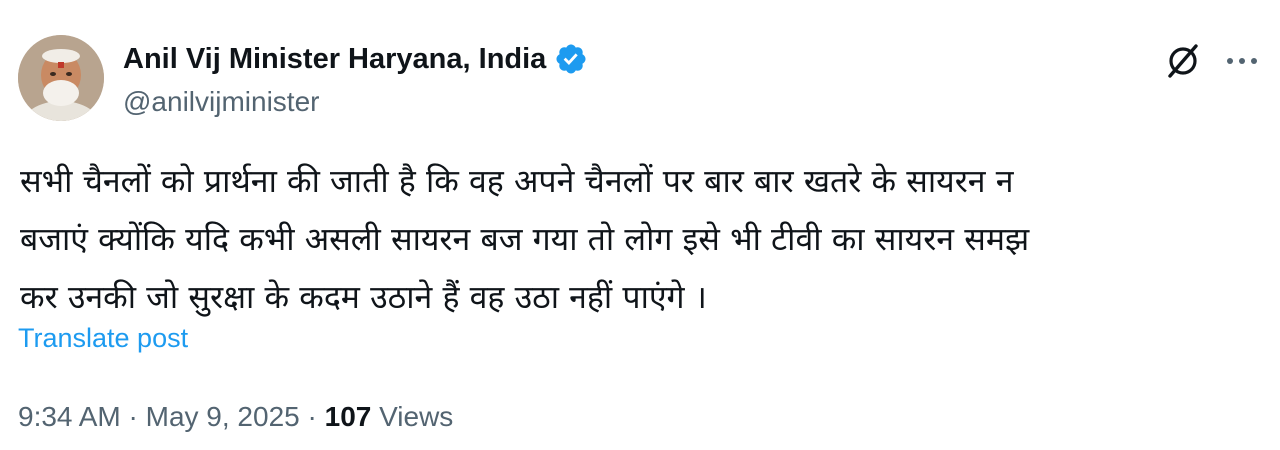 The height and width of the screenshot is (450, 1280). What do you see at coordinates (103, 338) in the screenshot?
I see `translate-post-link: Translate post` at bounding box center [103, 338].